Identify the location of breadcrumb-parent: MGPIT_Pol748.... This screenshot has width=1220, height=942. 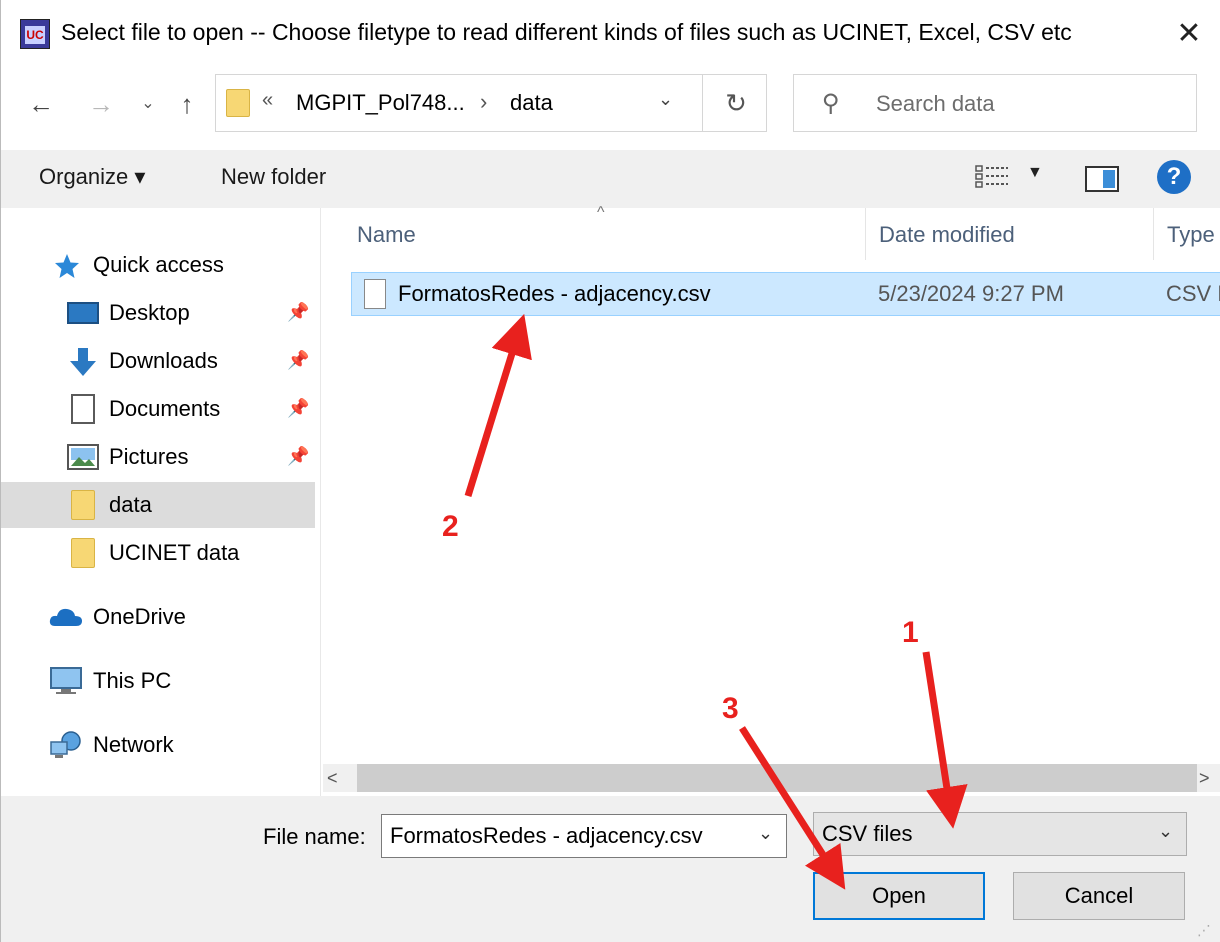
(380, 103).